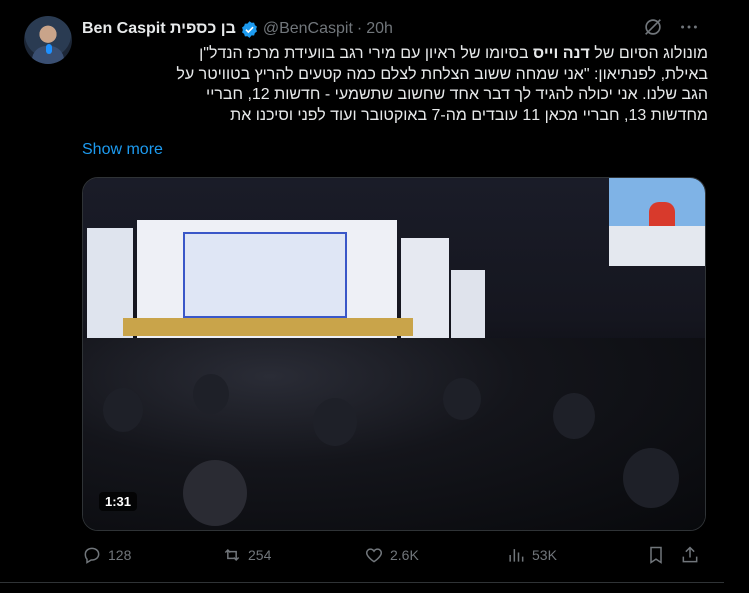 Image resolution: width=749 pixels, height=593 pixels. I want to click on repost-button: 254, so click(246, 555).